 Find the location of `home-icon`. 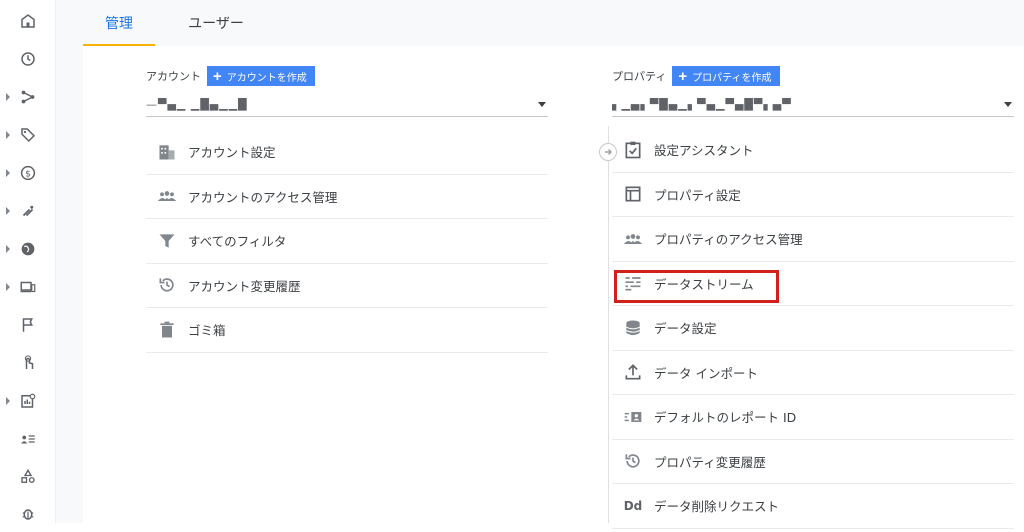

home-icon is located at coordinates (28, 21).